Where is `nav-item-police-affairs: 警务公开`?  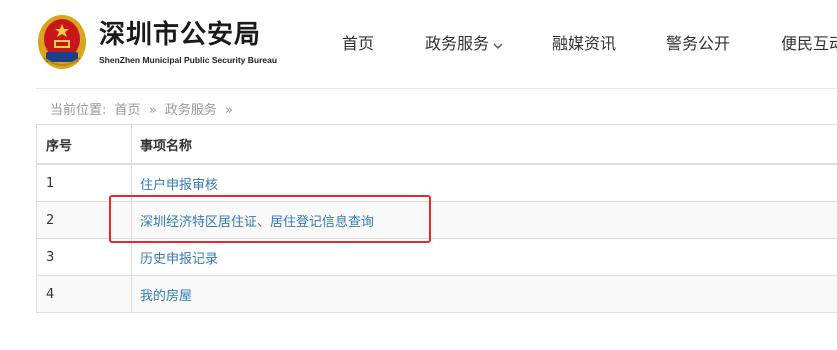
nav-item-police-affairs: 警务公开 is located at coordinates (698, 42).